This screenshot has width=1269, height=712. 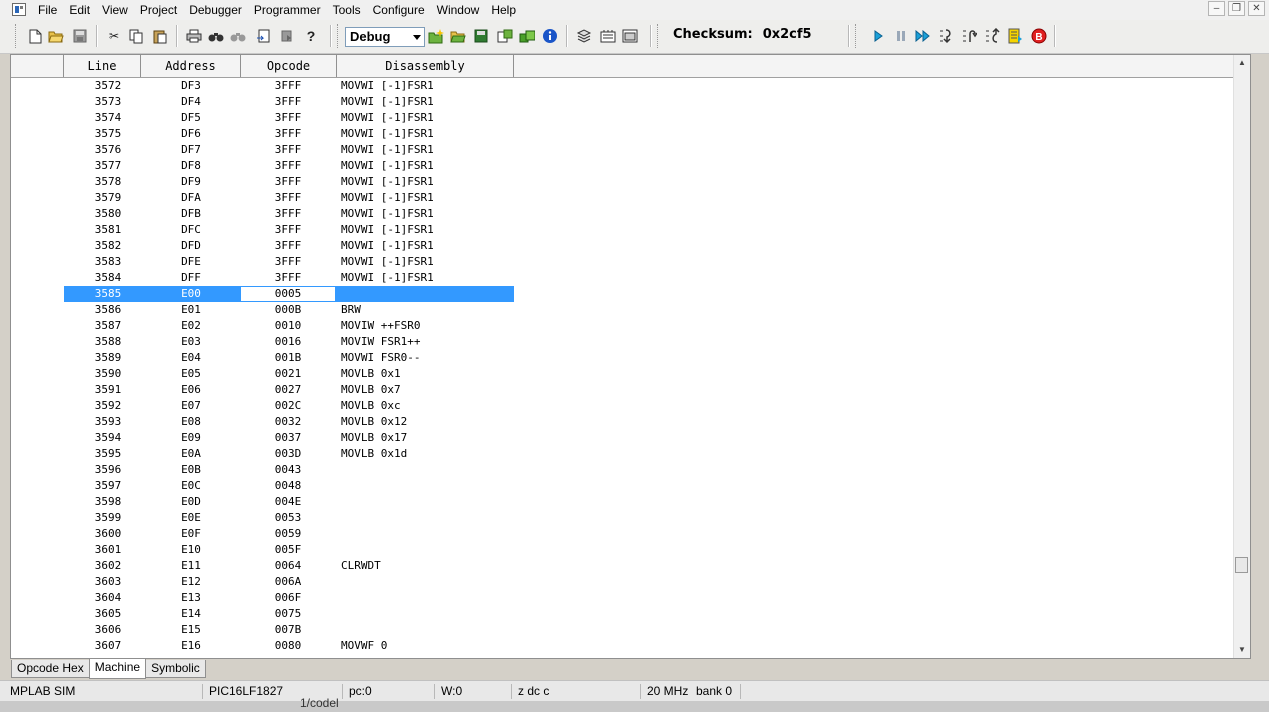 What do you see at coordinates (1242, 650) in the screenshot?
I see `scroll-down-icon: ▼` at bounding box center [1242, 650].